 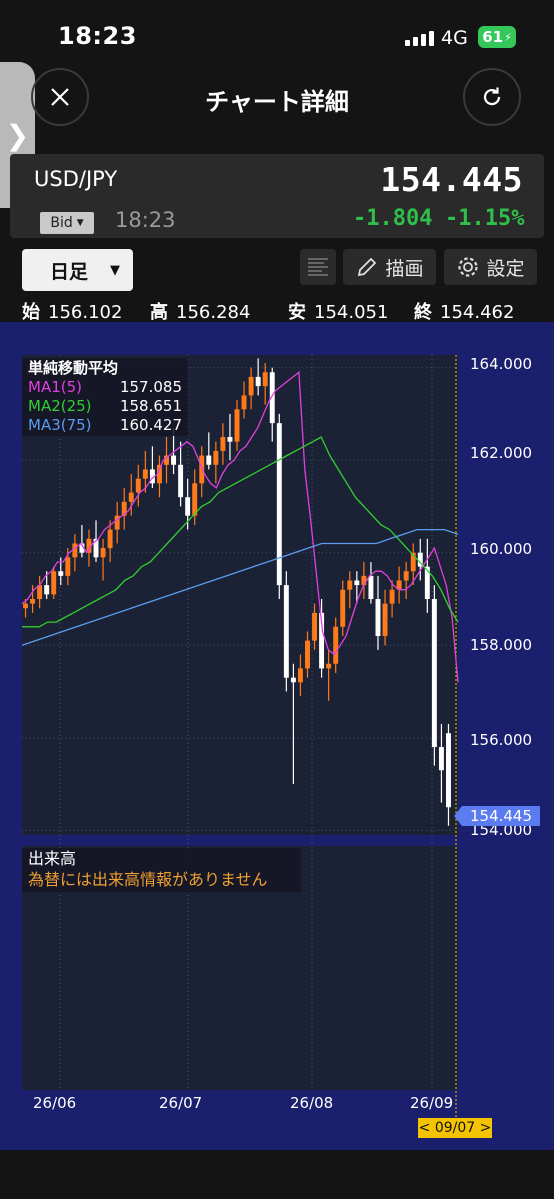 What do you see at coordinates (52, 858) in the screenshot?
I see `volume-title: 出来高` at bounding box center [52, 858].